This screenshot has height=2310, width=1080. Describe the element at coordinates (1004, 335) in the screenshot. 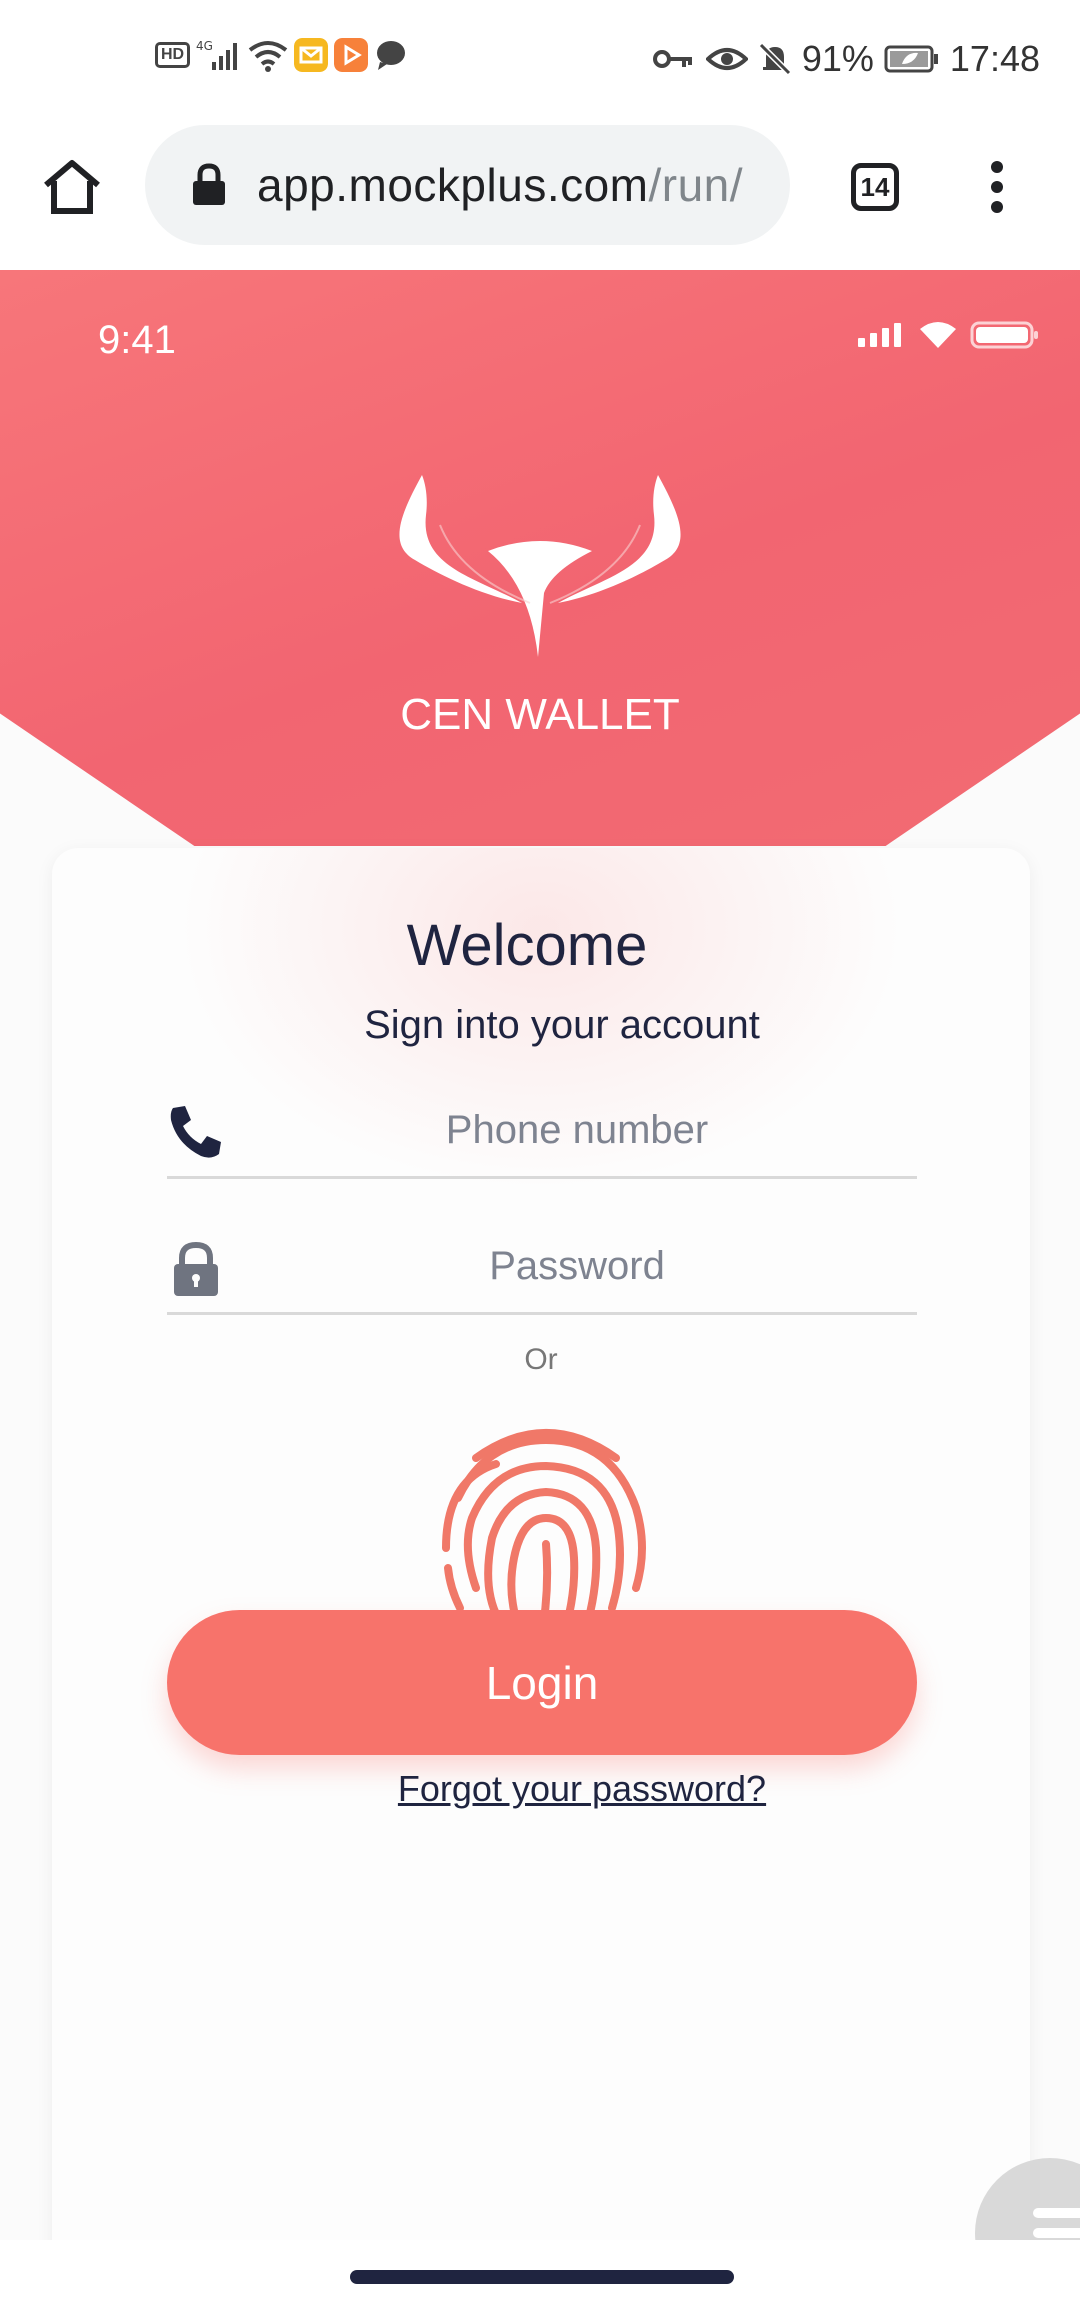

I see `battery-icon` at that location.